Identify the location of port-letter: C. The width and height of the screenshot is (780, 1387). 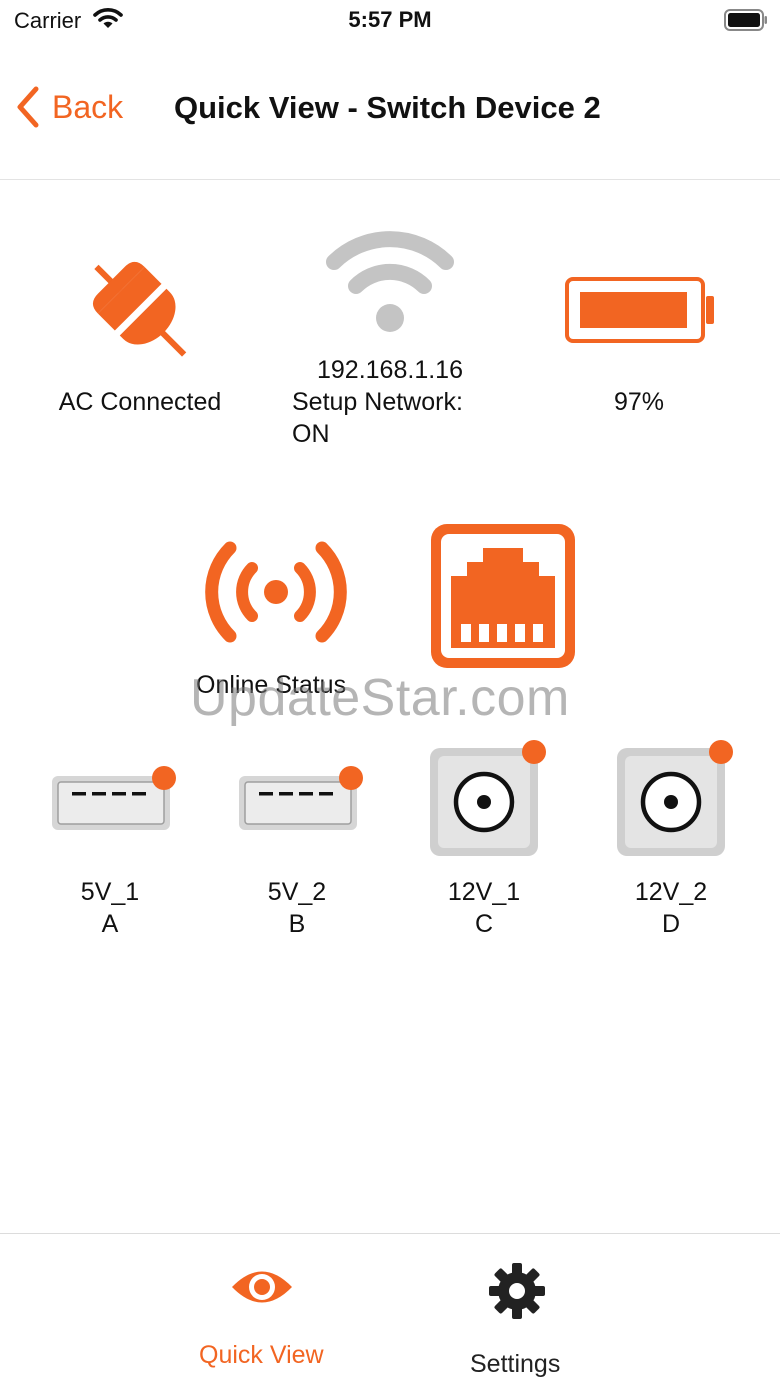
(484, 924).